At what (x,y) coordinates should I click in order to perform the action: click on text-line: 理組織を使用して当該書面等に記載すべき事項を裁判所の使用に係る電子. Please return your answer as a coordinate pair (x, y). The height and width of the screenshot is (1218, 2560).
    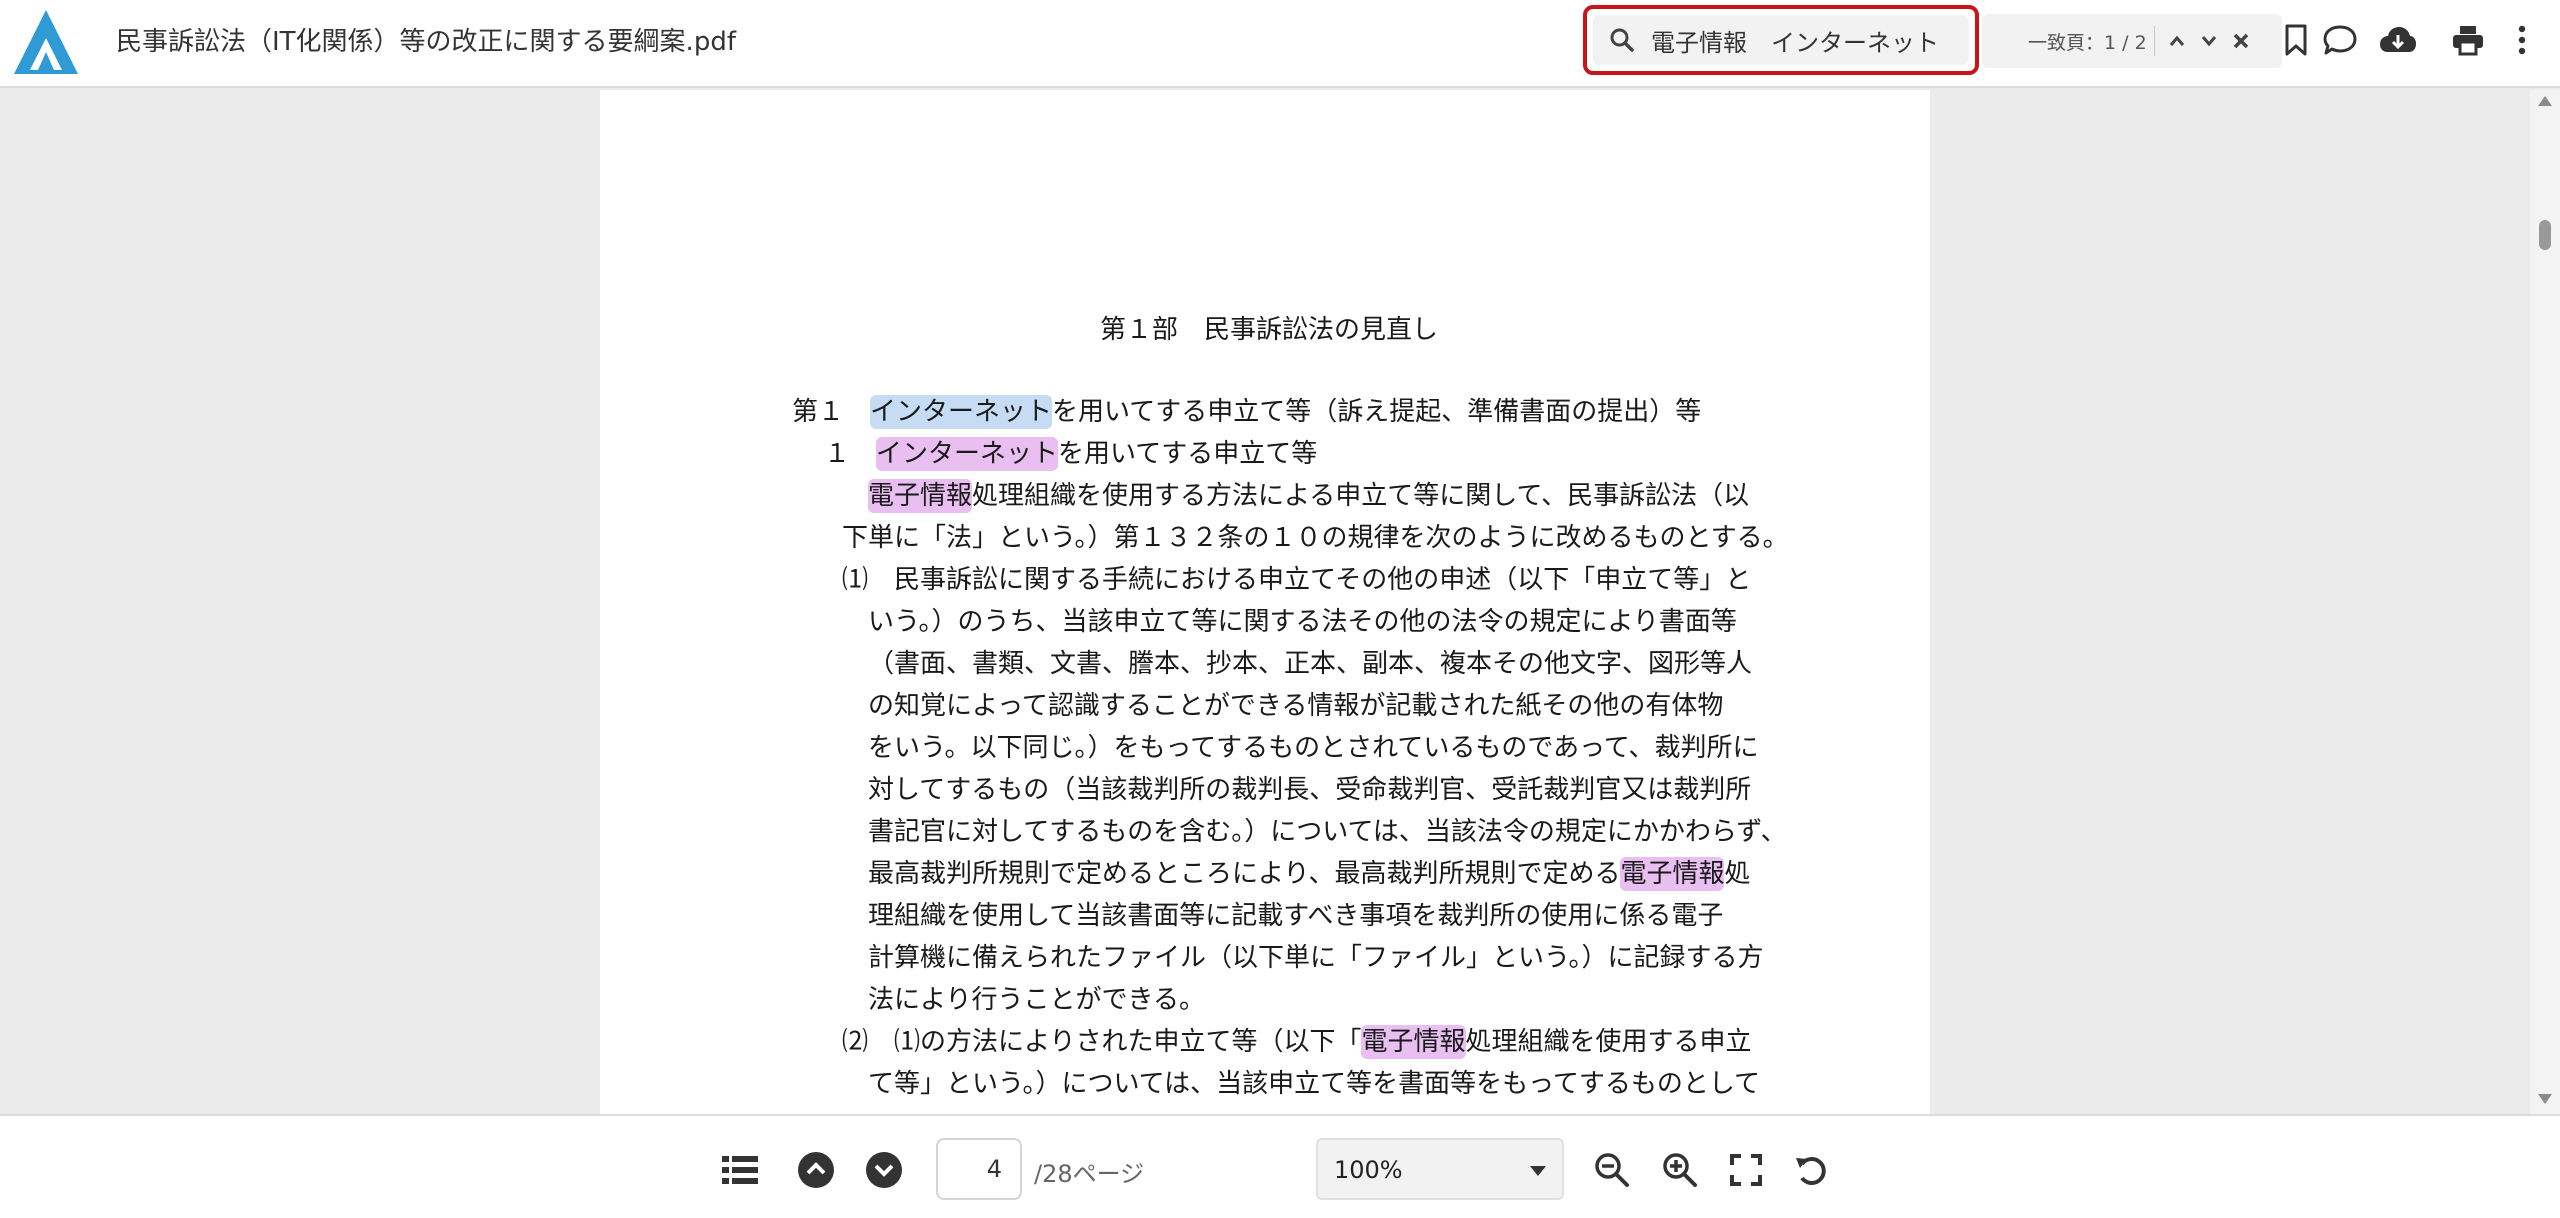
    Looking at the image, I should click on (1295, 916).